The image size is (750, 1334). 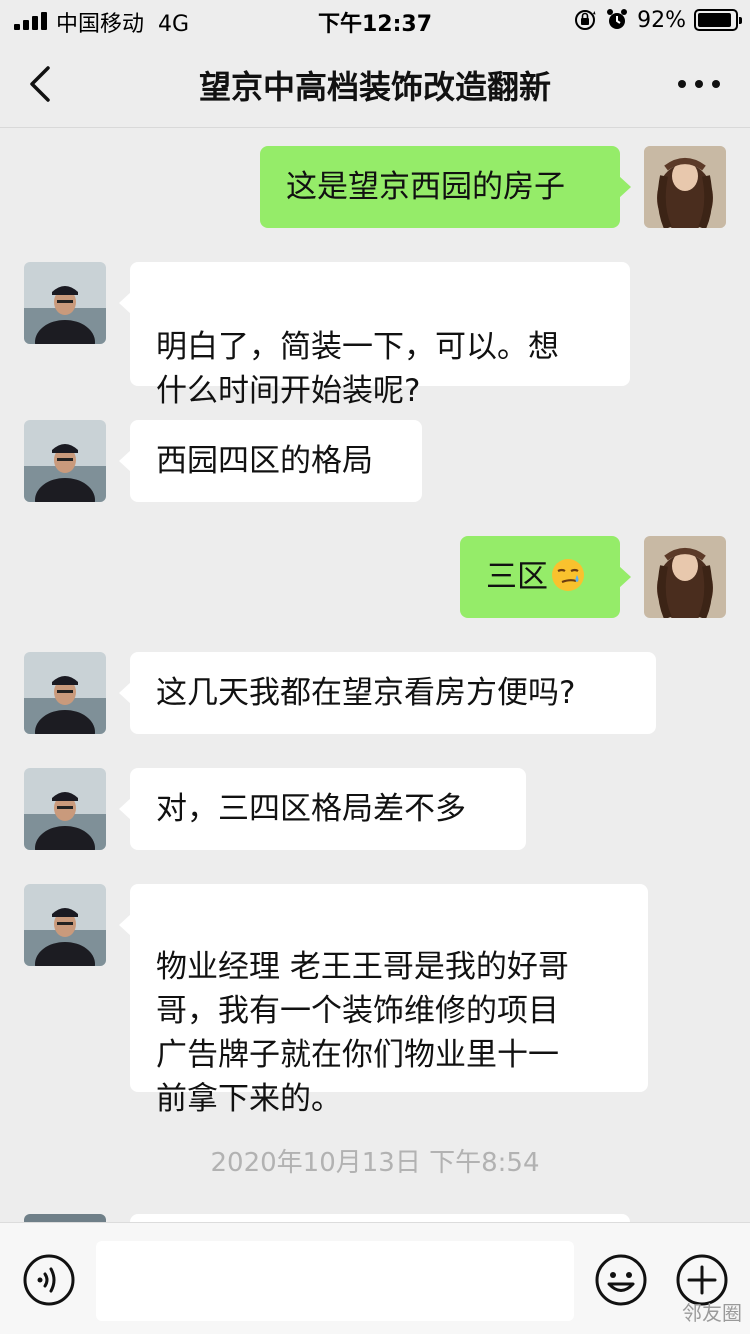 I want to click on message-bubble-contact: 西园四区的格局, so click(x=270, y=461).